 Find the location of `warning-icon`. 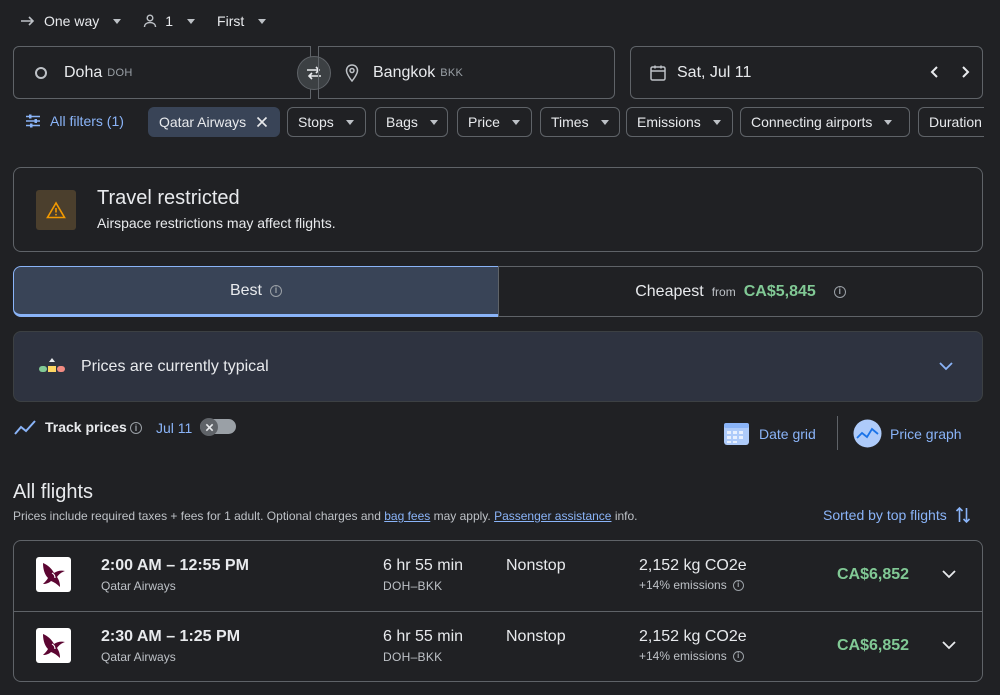

warning-icon is located at coordinates (56, 210).